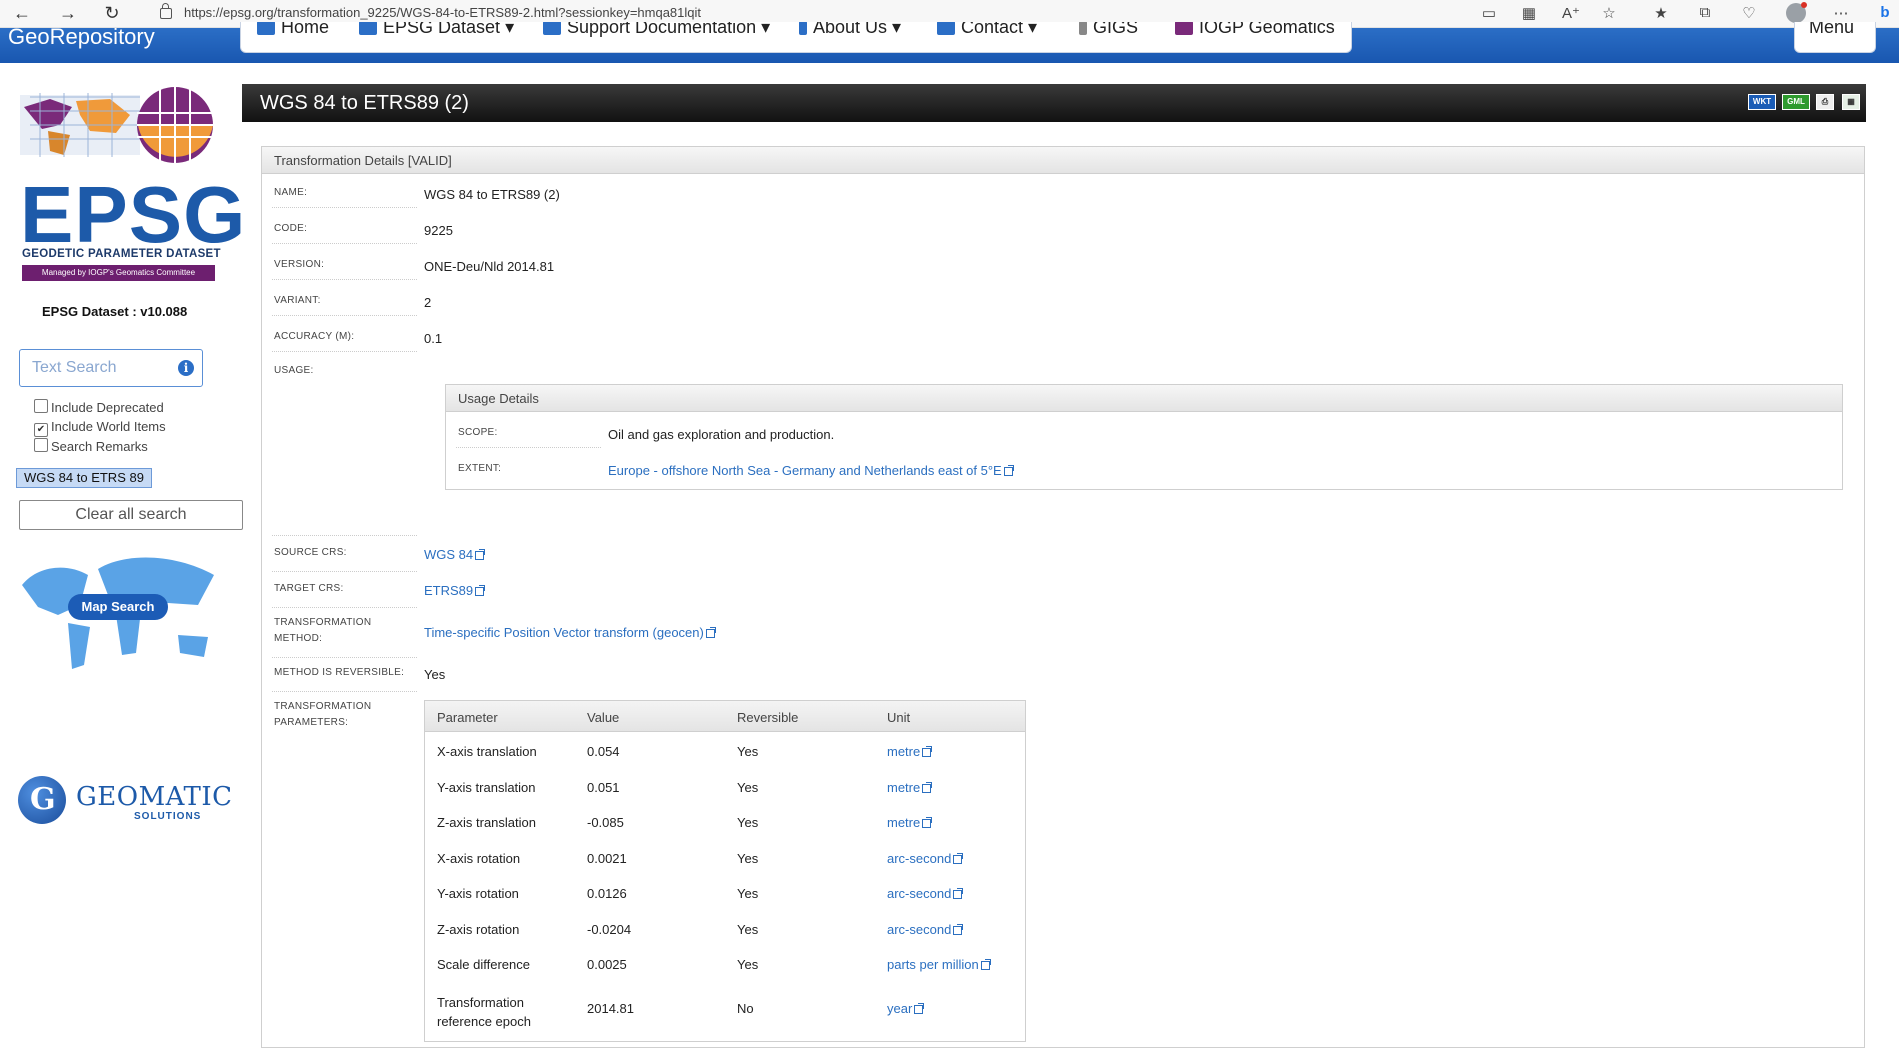 This screenshot has width=1899, height=1048. I want to click on panel-header: Transformation Details [VALID], so click(1063, 160).